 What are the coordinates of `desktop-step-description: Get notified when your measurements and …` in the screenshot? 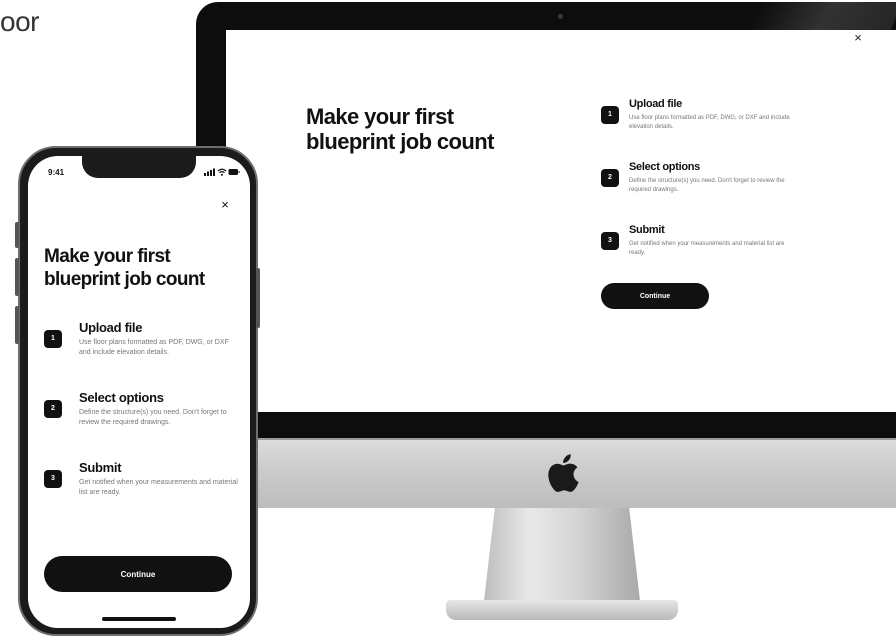 It's located at (707, 248).